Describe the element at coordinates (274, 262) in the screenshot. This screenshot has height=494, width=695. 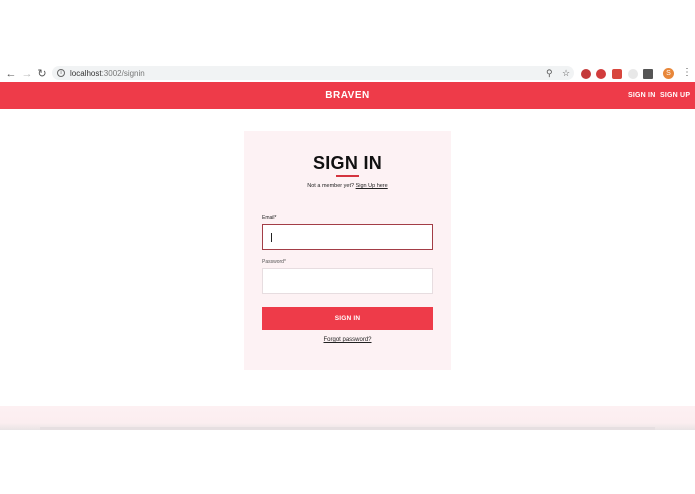
I see `password-label: Password*` at that location.